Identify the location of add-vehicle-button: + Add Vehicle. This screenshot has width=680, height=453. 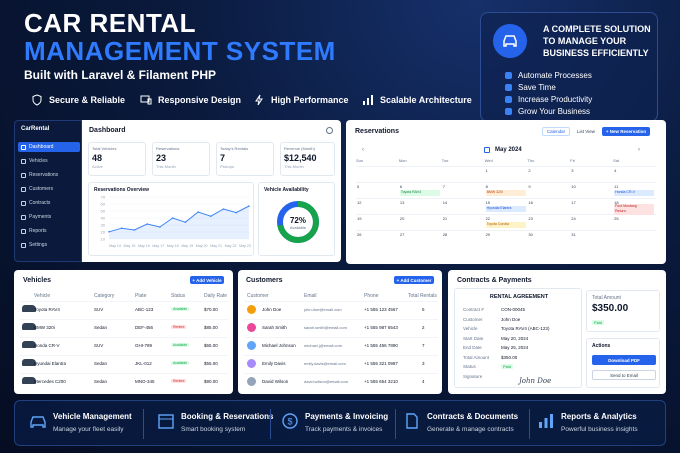
(207, 280).